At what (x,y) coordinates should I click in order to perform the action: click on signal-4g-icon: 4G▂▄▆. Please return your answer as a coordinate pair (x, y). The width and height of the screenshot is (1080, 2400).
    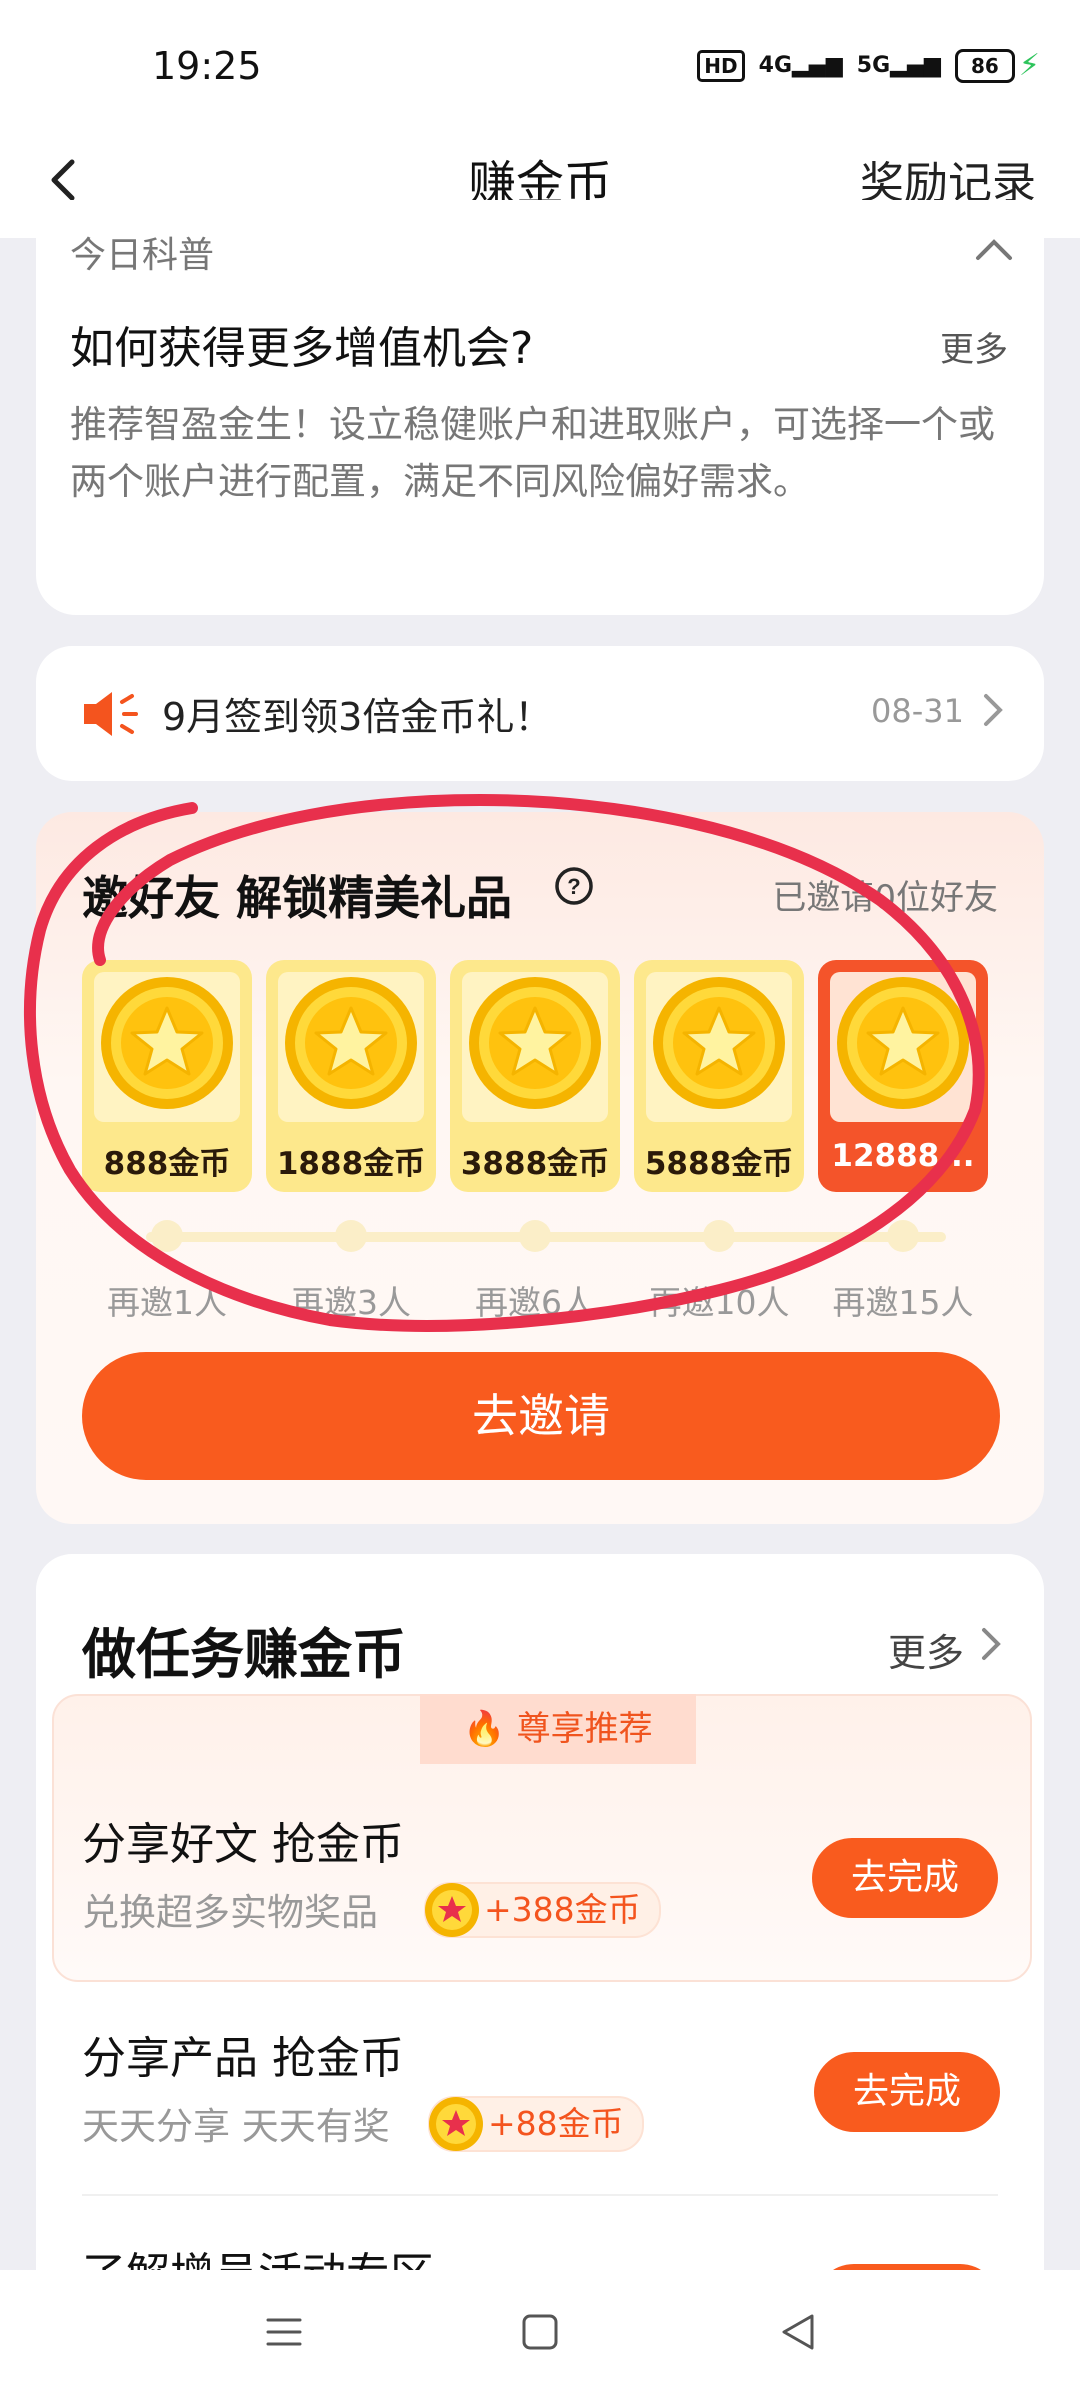
    Looking at the image, I should click on (800, 65).